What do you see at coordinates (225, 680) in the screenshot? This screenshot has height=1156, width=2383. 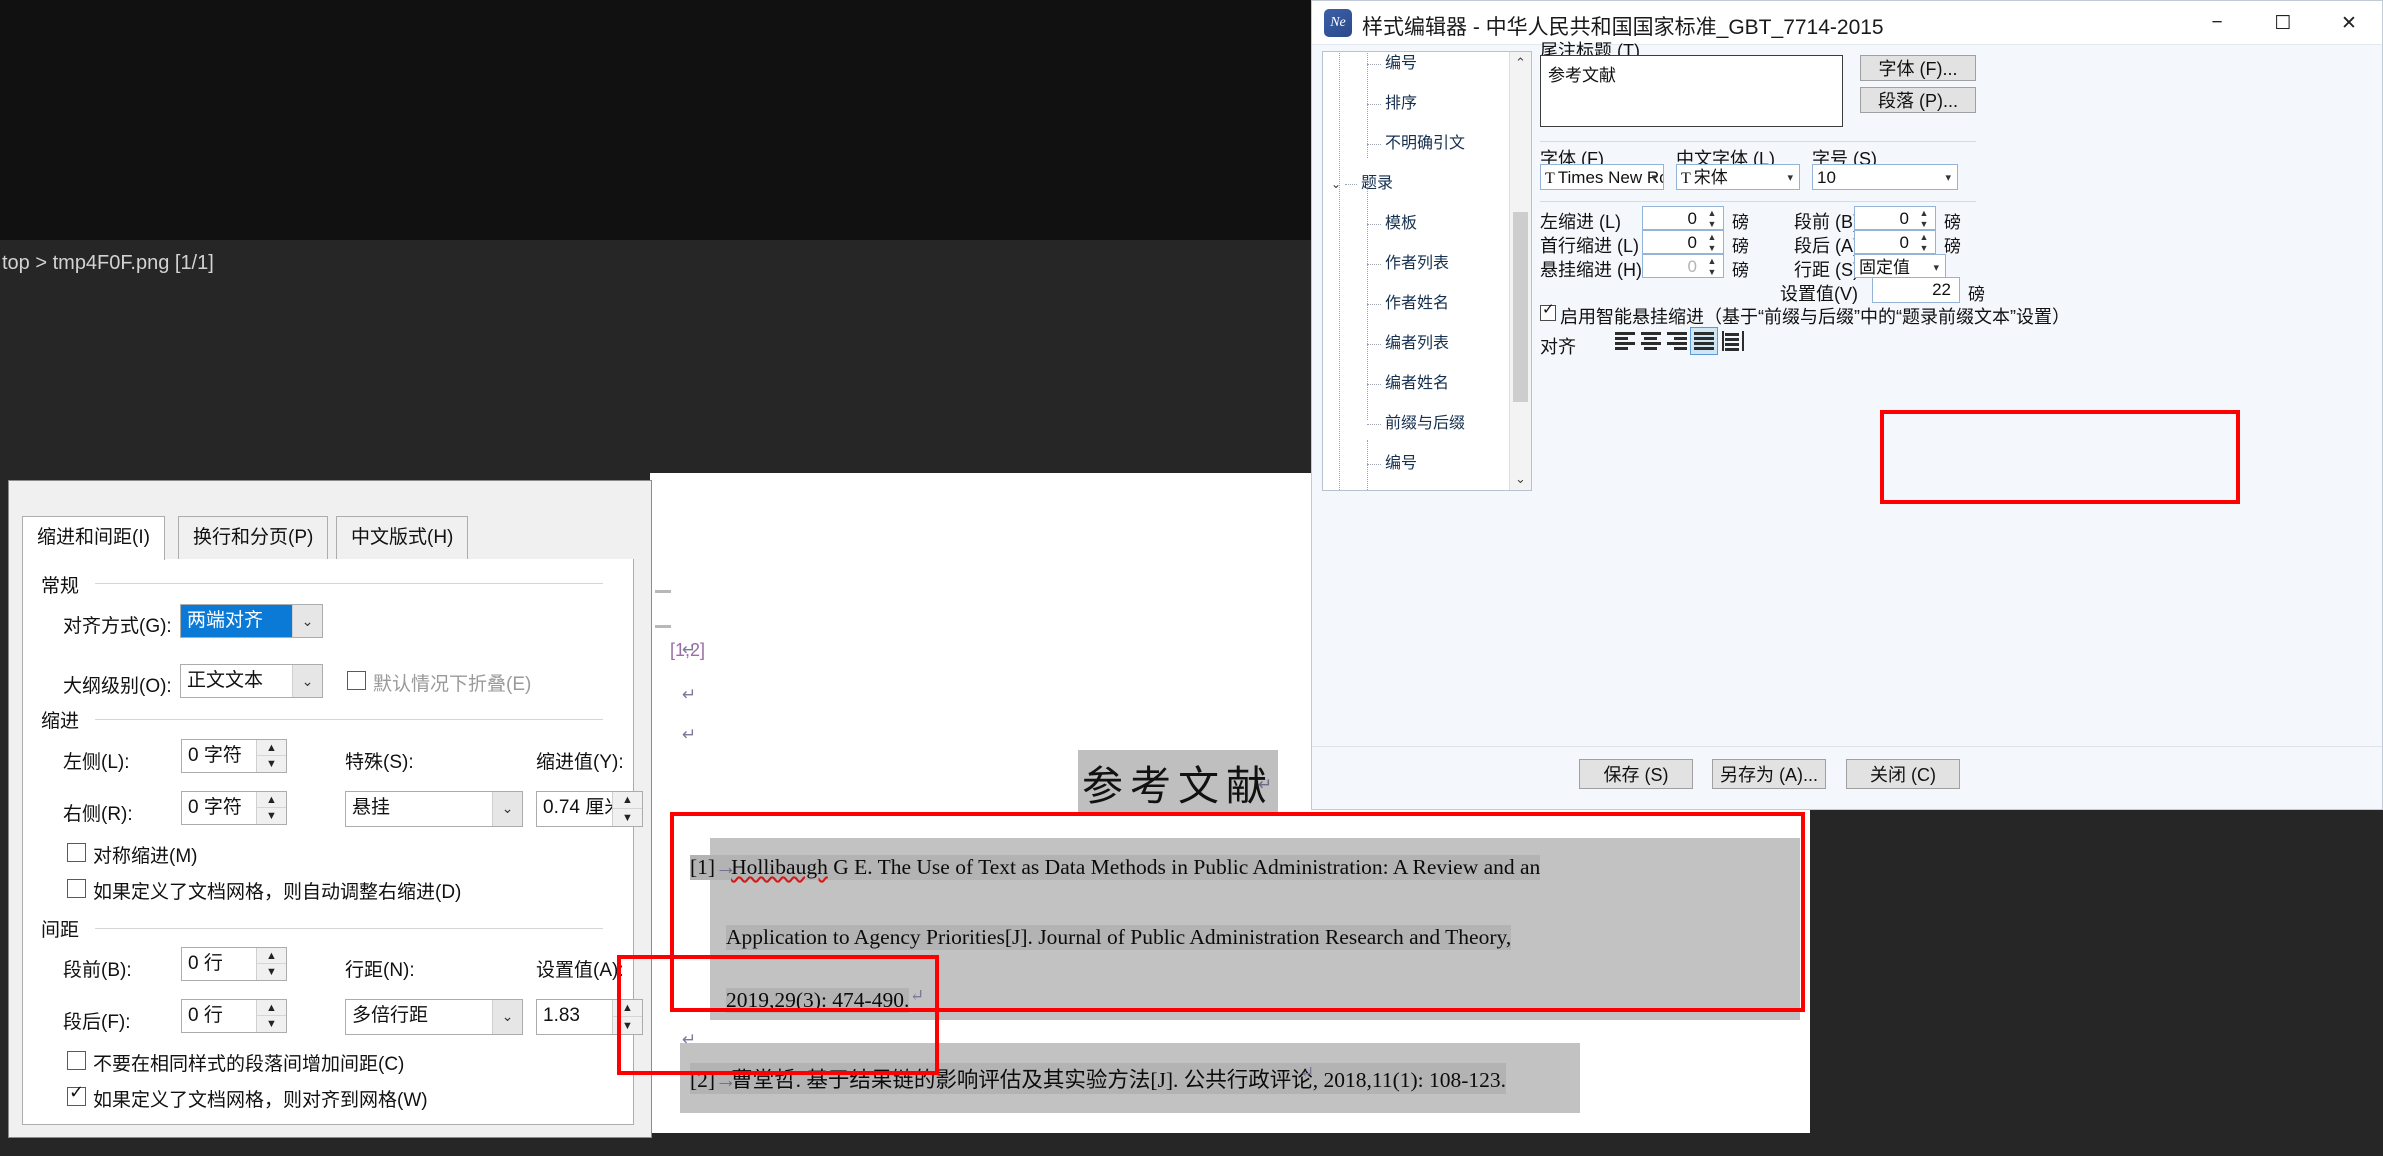 I see `outline-level-value: 正文文本` at bounding box center [225, 680].